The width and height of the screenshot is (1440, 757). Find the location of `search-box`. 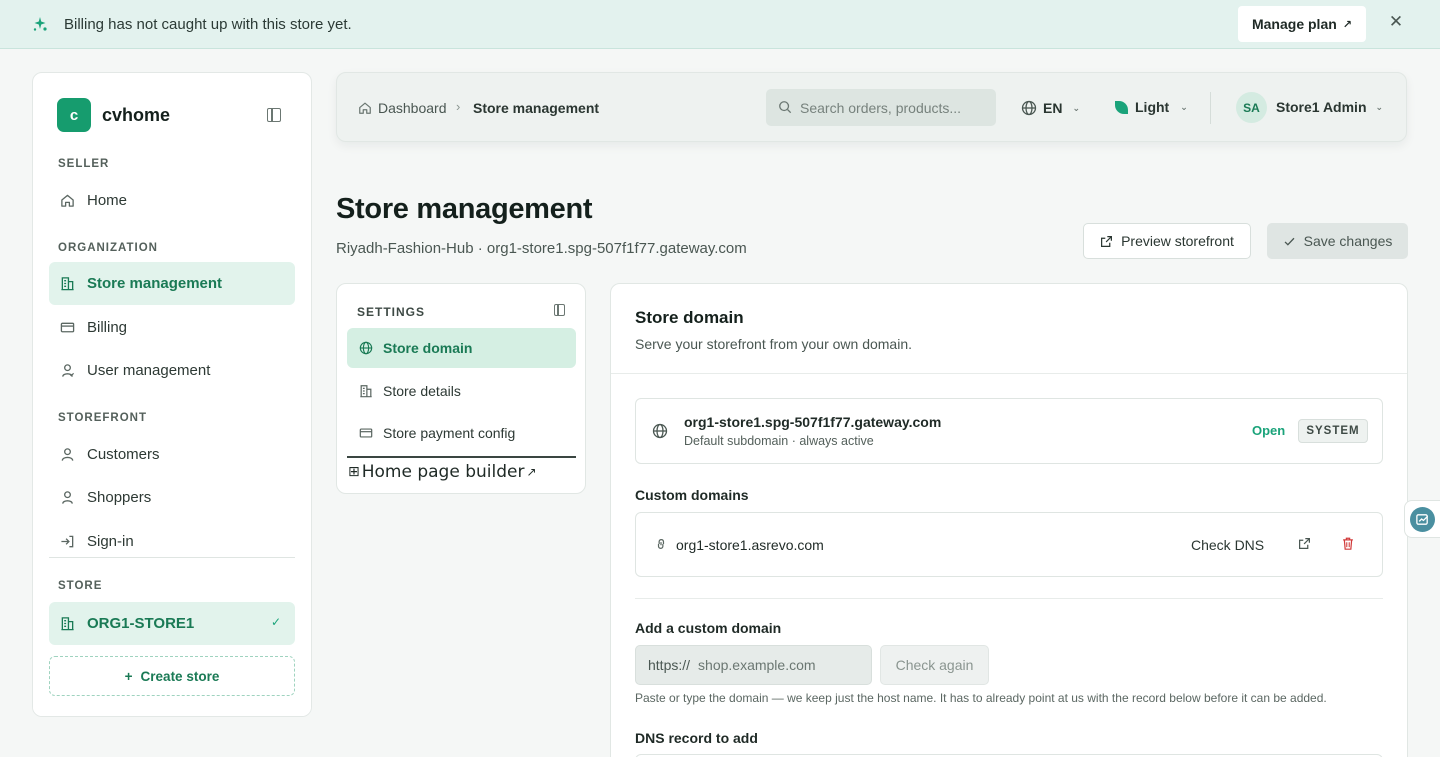

search-box is located at coordinates (881, 107).